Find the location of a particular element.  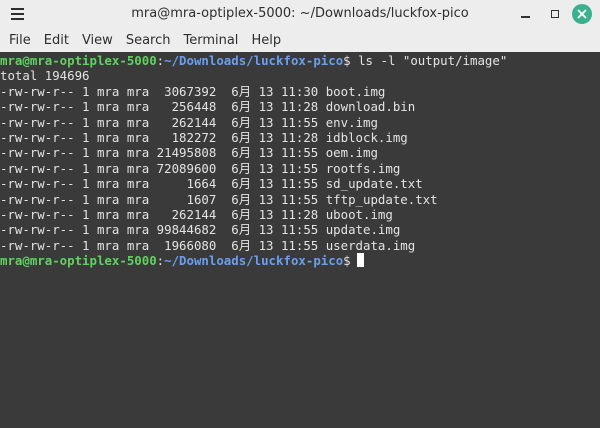

maximize-button is located at coordinates (555, 14).